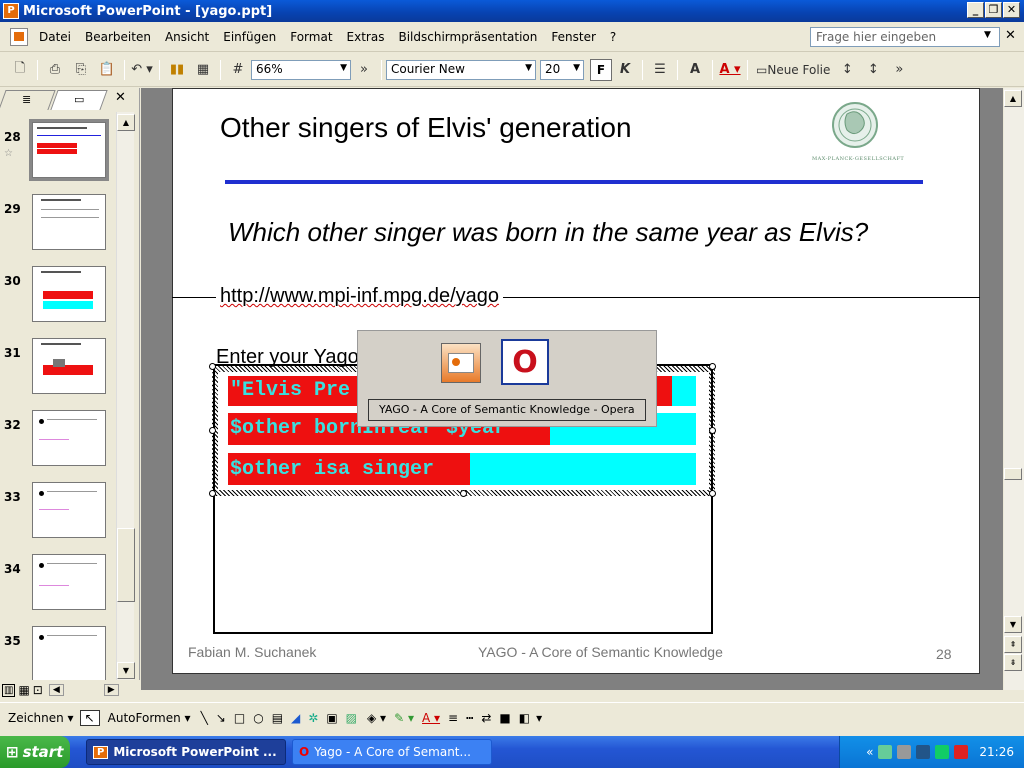 This screenshot has height=768, width=1024. I want to click on shadow-icon: ■, so click(504, 718).